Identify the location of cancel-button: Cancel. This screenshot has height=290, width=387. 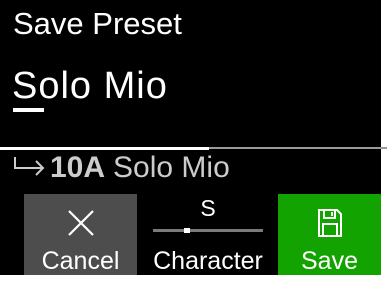
(80, 234).